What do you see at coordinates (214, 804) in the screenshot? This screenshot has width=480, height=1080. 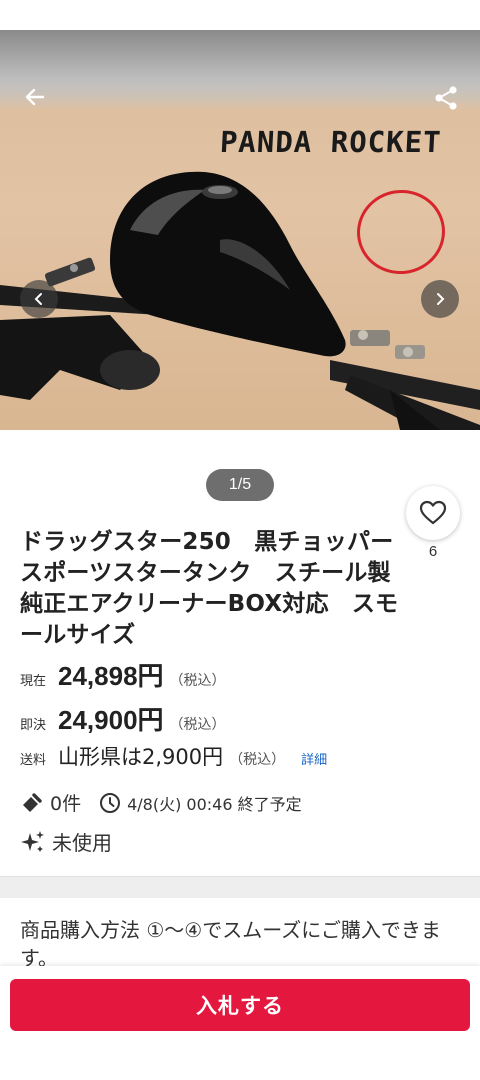 I see `end-time: 4/8(火) 00:46 終了予定` at bounding box center [214, 804].